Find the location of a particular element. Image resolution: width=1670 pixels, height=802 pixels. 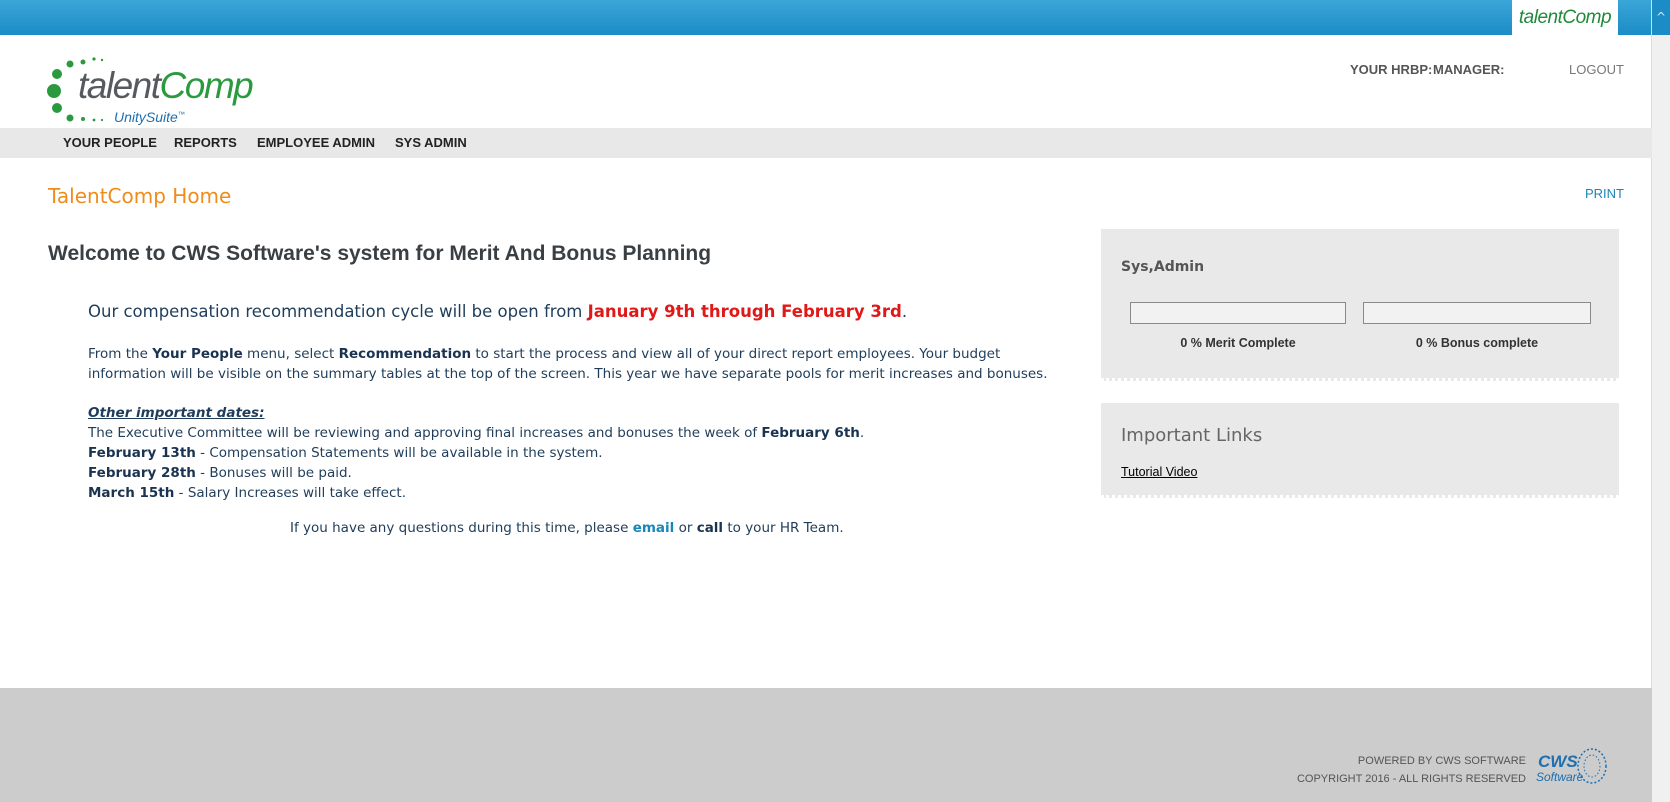

nav-sys-admin: SYS ADMIN is located at coordinates (431, 143).